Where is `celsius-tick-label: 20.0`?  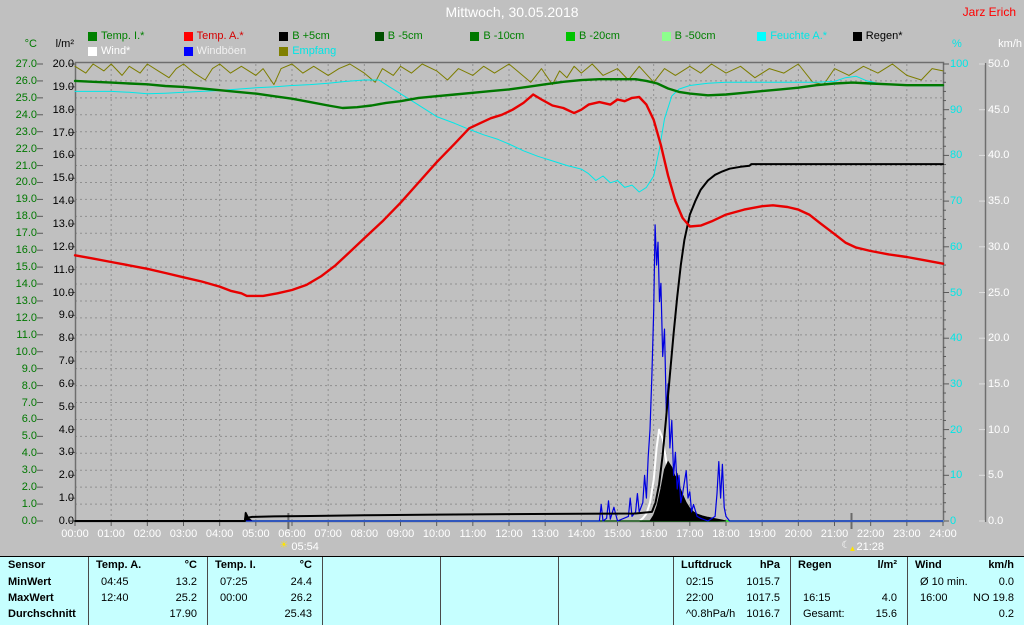
celsius-tick-label: 20.0 is located at coordinates (26, 182).